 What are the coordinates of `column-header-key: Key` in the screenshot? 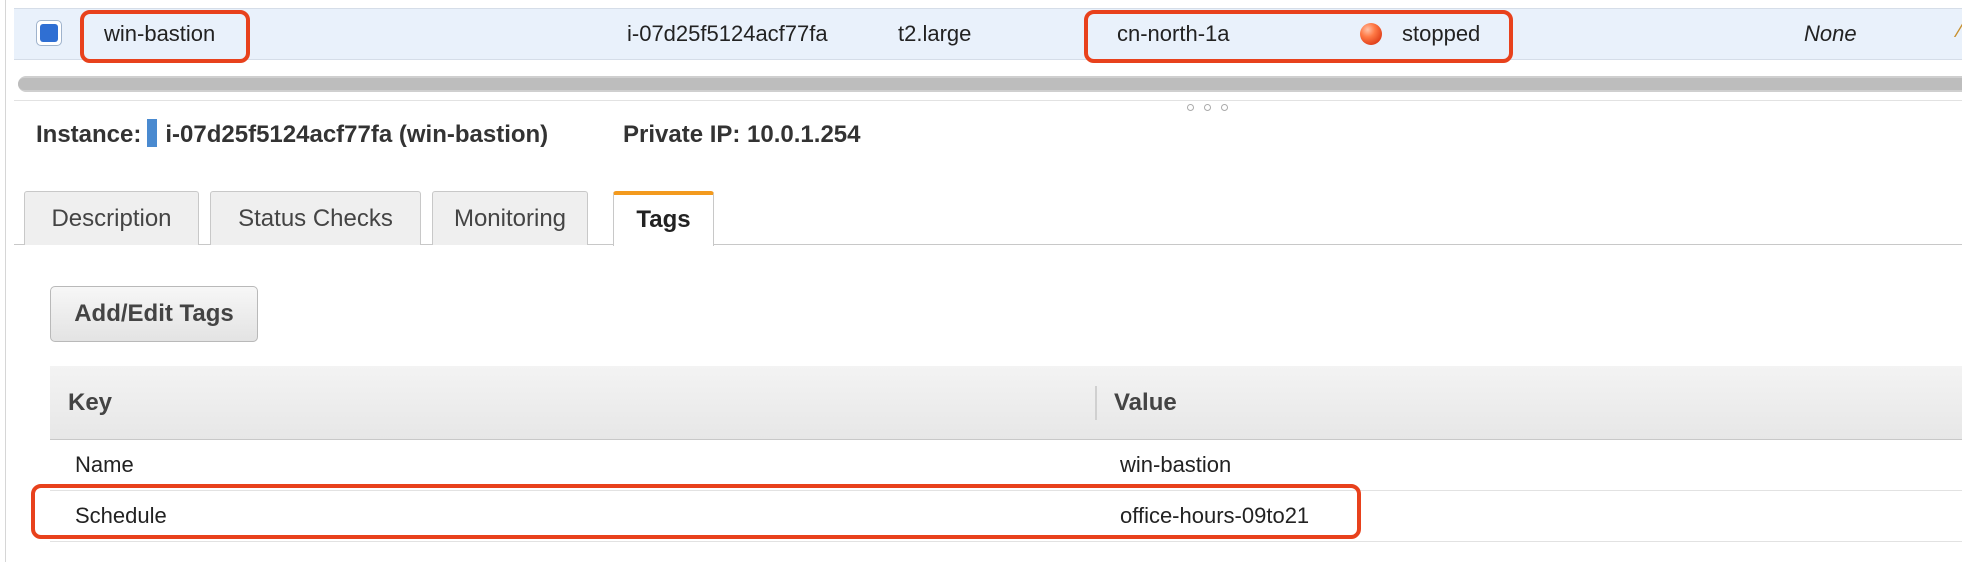 It's located at (90, 402).